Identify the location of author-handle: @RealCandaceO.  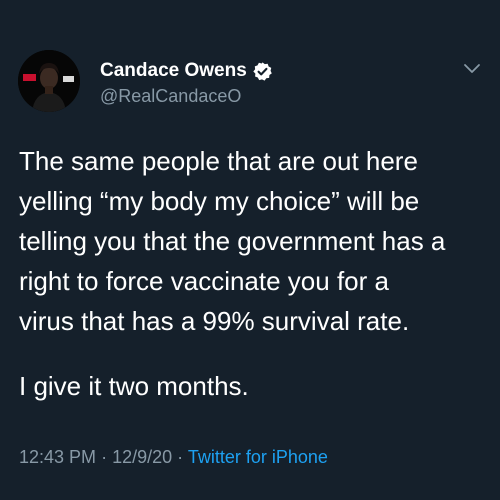
(170, 96).